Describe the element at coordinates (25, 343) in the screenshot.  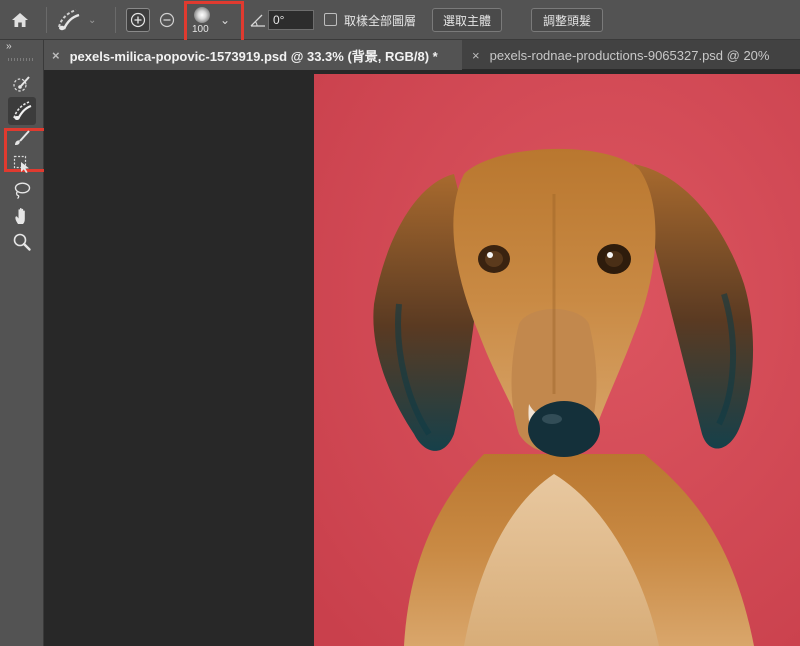
I see `tools-panel: ››` at that location.